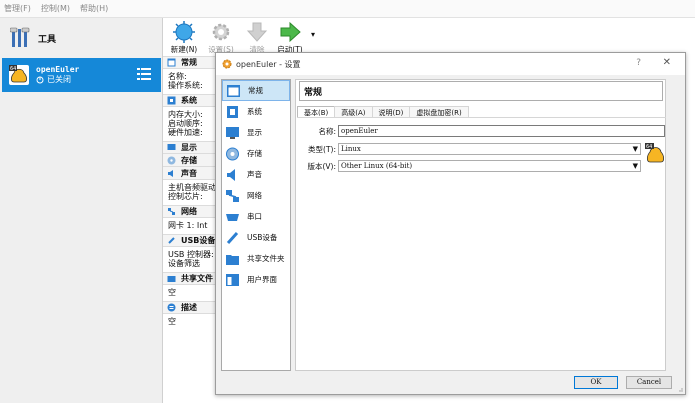 The width and height of the screenshot is (695, 403). I want to click on start-options-arrow: ▾, so click(313, 34).